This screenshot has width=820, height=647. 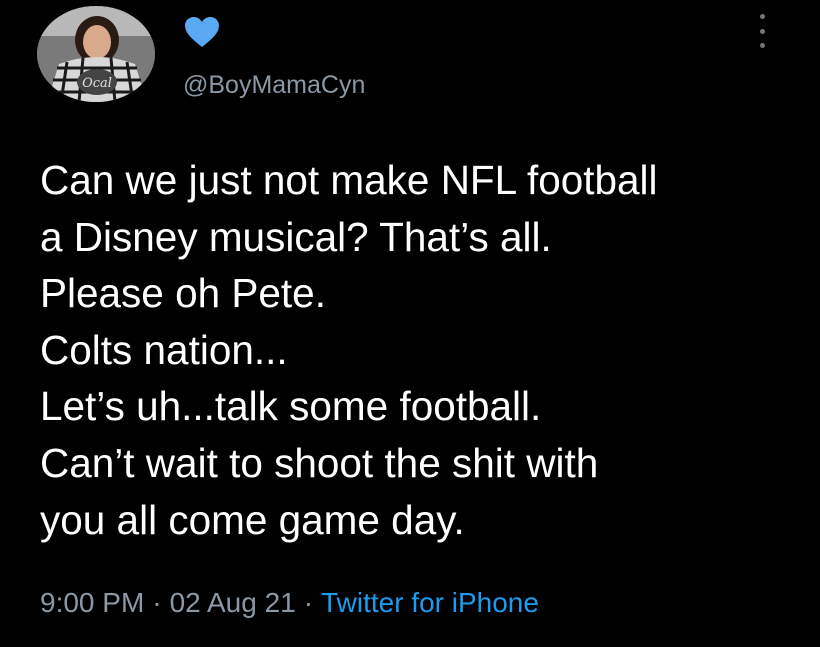 I want to click on tweet-time: 9:00 PM, so click(x=92, y=602).